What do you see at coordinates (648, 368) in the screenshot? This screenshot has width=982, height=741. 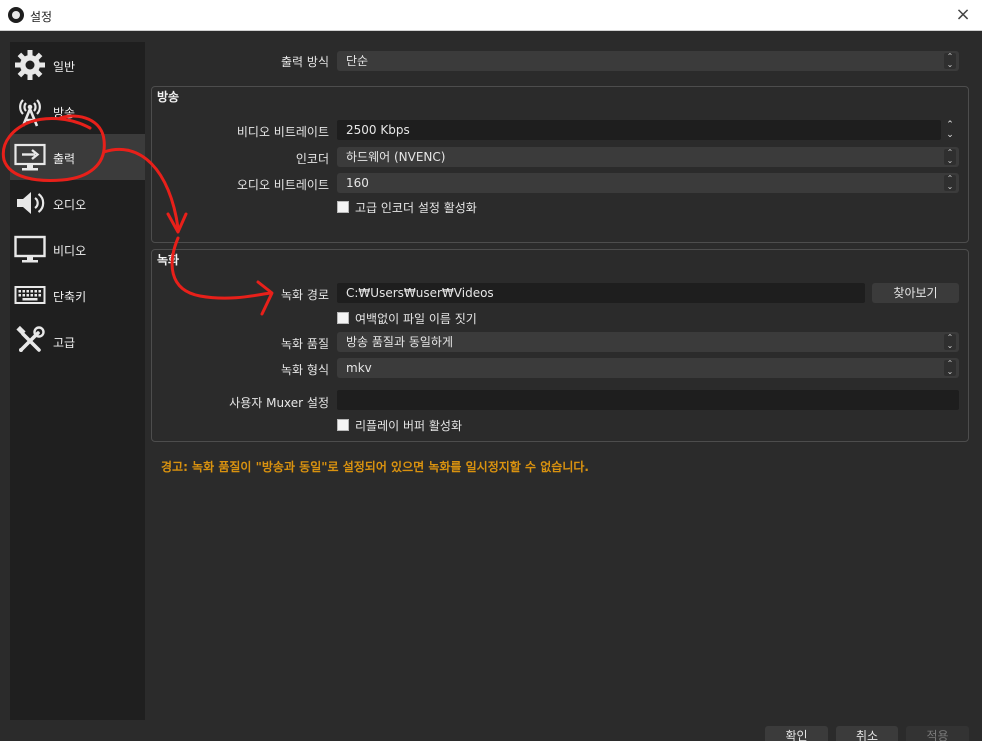 I see `recording-format-select: mkv ⌃ ⌄` at bounding box center [648, 368].